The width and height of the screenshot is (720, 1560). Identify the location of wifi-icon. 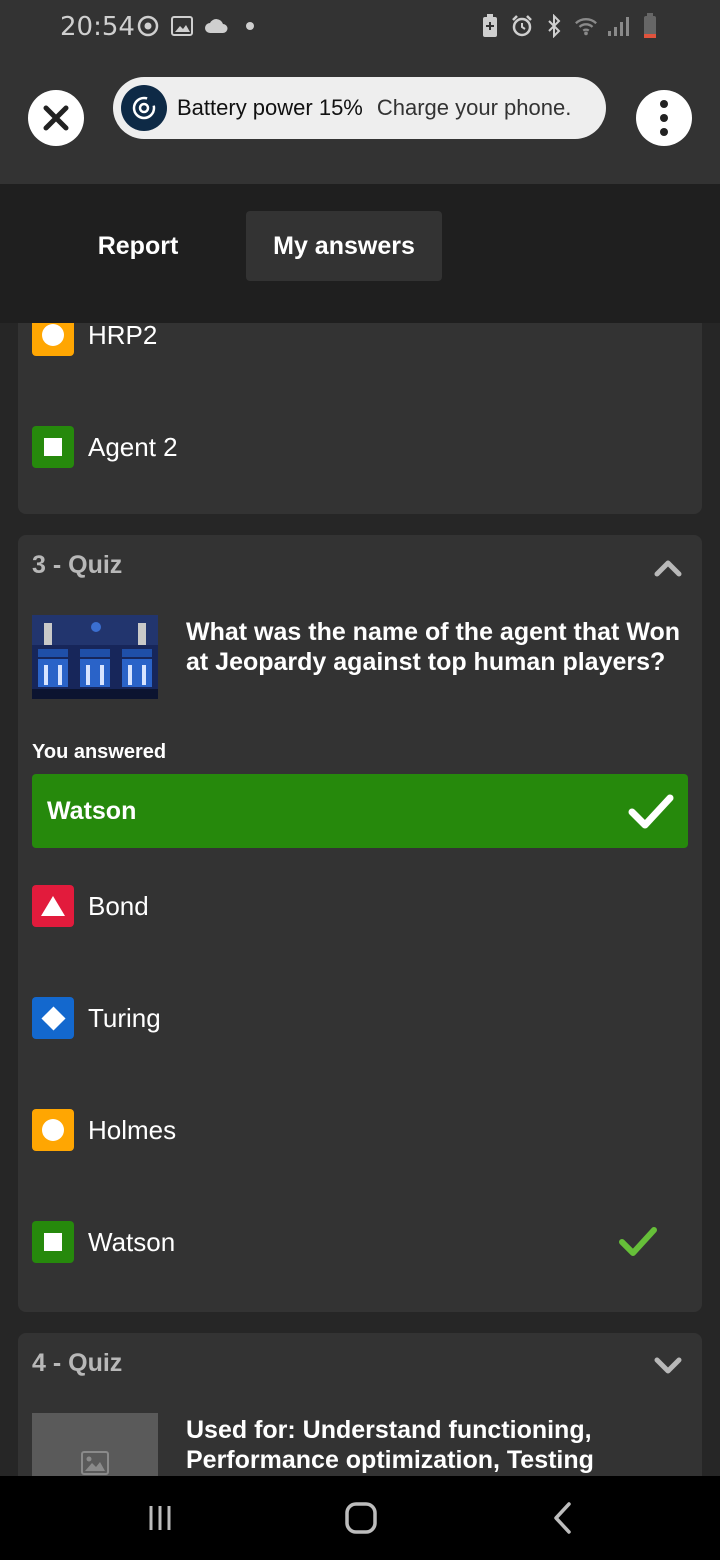
(586, 26).